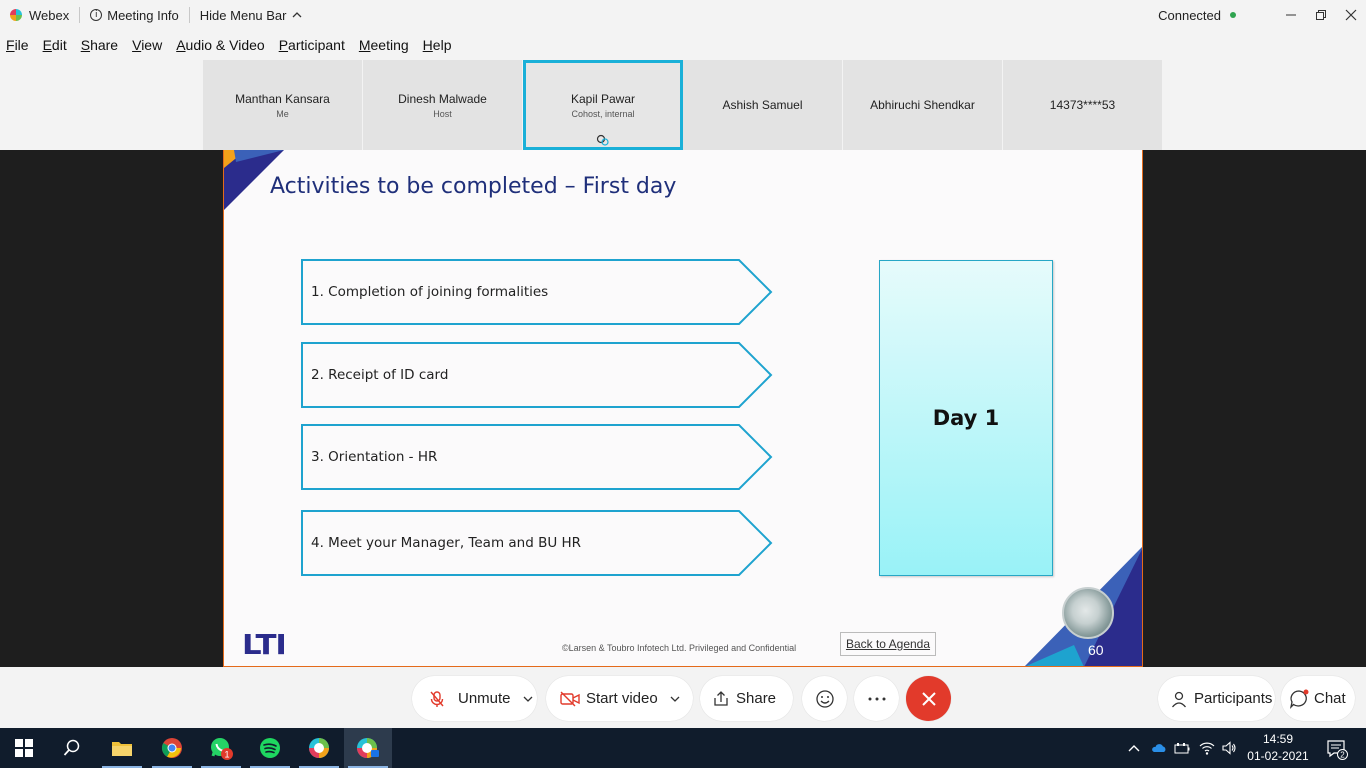  I want to click on participant-tile: Ashish Samuel, so click(763, 105).